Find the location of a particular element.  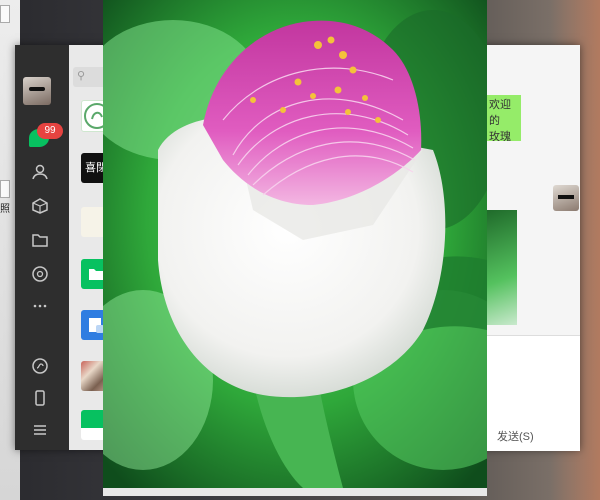

search-icon: ⚲ is located at coordinates (81, 76).